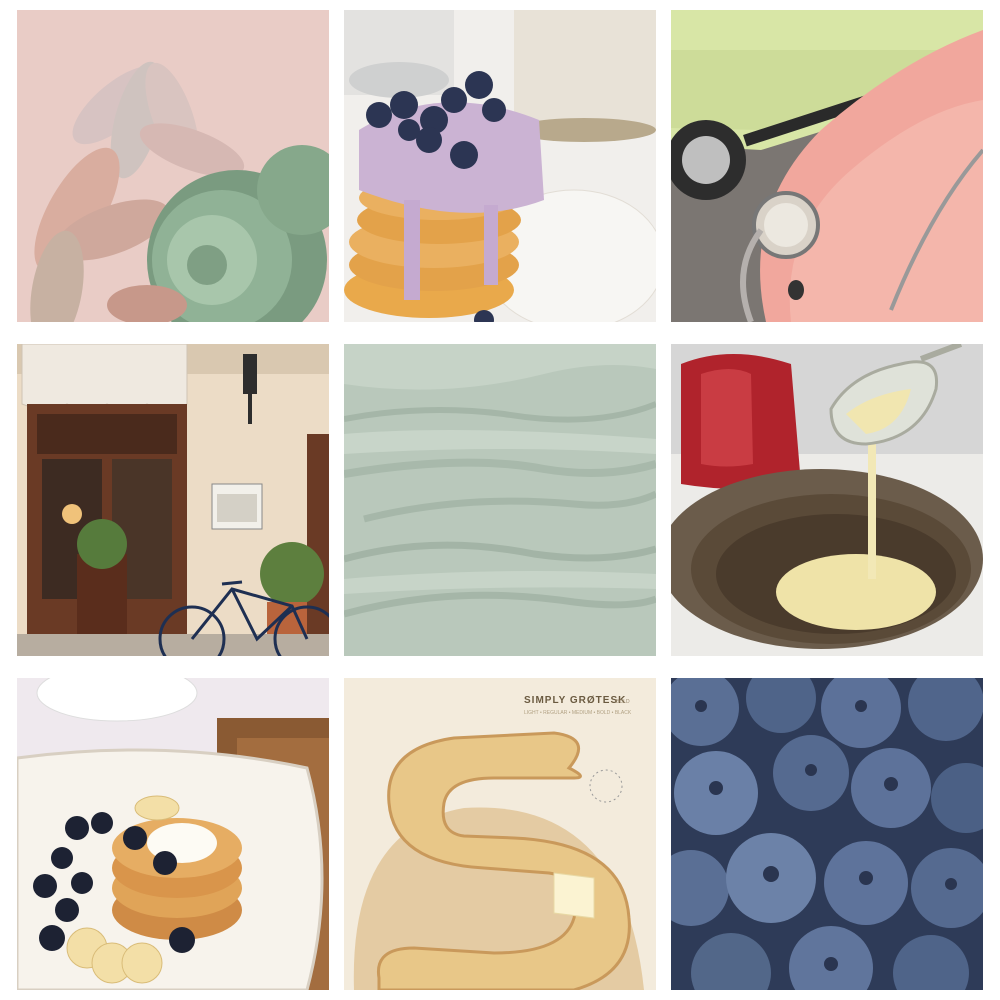 This screenshot has height=1000, width=1000. I want to click on photo-pouring-batter, so click(827, 500).